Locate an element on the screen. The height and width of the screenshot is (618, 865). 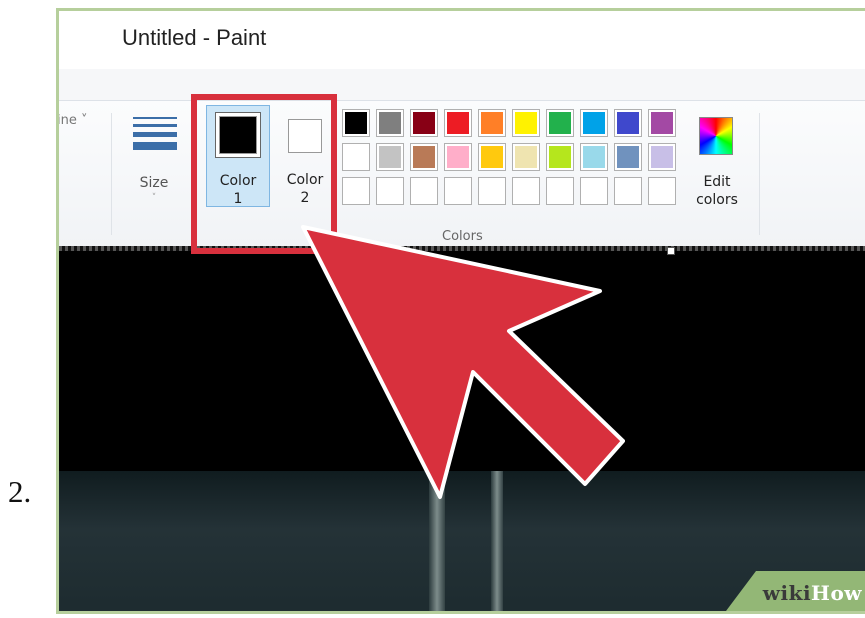
outline-label: ine is located at coordinates (67, 120).